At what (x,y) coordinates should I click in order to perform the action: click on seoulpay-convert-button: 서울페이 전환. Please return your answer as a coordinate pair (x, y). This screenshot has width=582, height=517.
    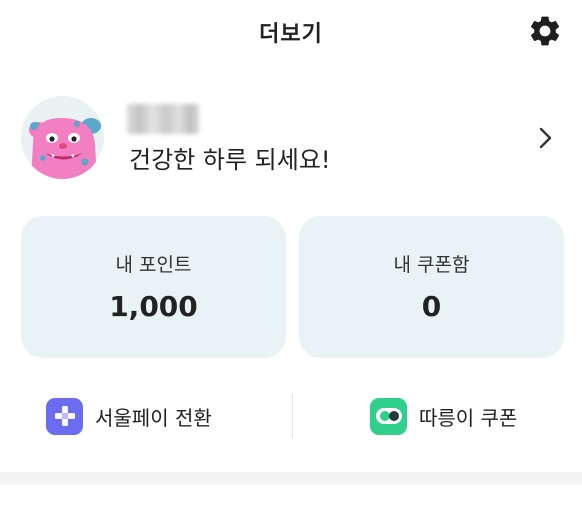
    Looking at the image, I should click on (129, 416).